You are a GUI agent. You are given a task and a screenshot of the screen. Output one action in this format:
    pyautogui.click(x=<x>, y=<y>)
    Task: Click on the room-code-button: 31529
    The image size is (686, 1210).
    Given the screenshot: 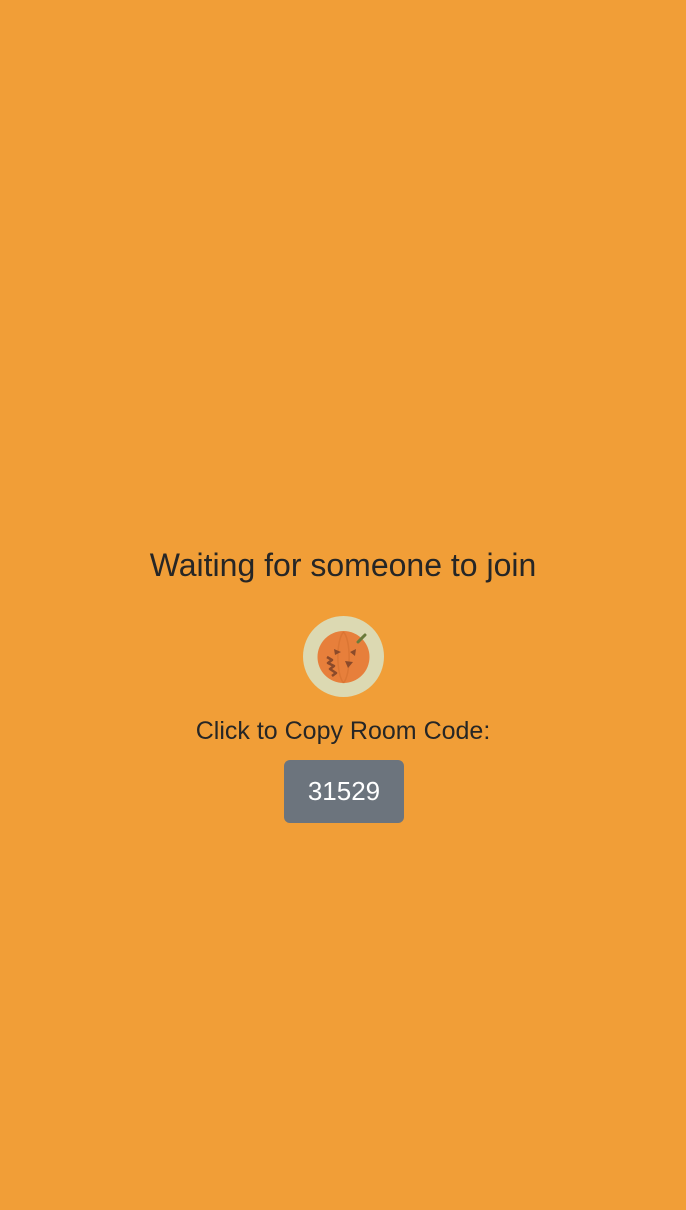 What is the action you would take?
    pyautogui.click(x=344, y=791)
    